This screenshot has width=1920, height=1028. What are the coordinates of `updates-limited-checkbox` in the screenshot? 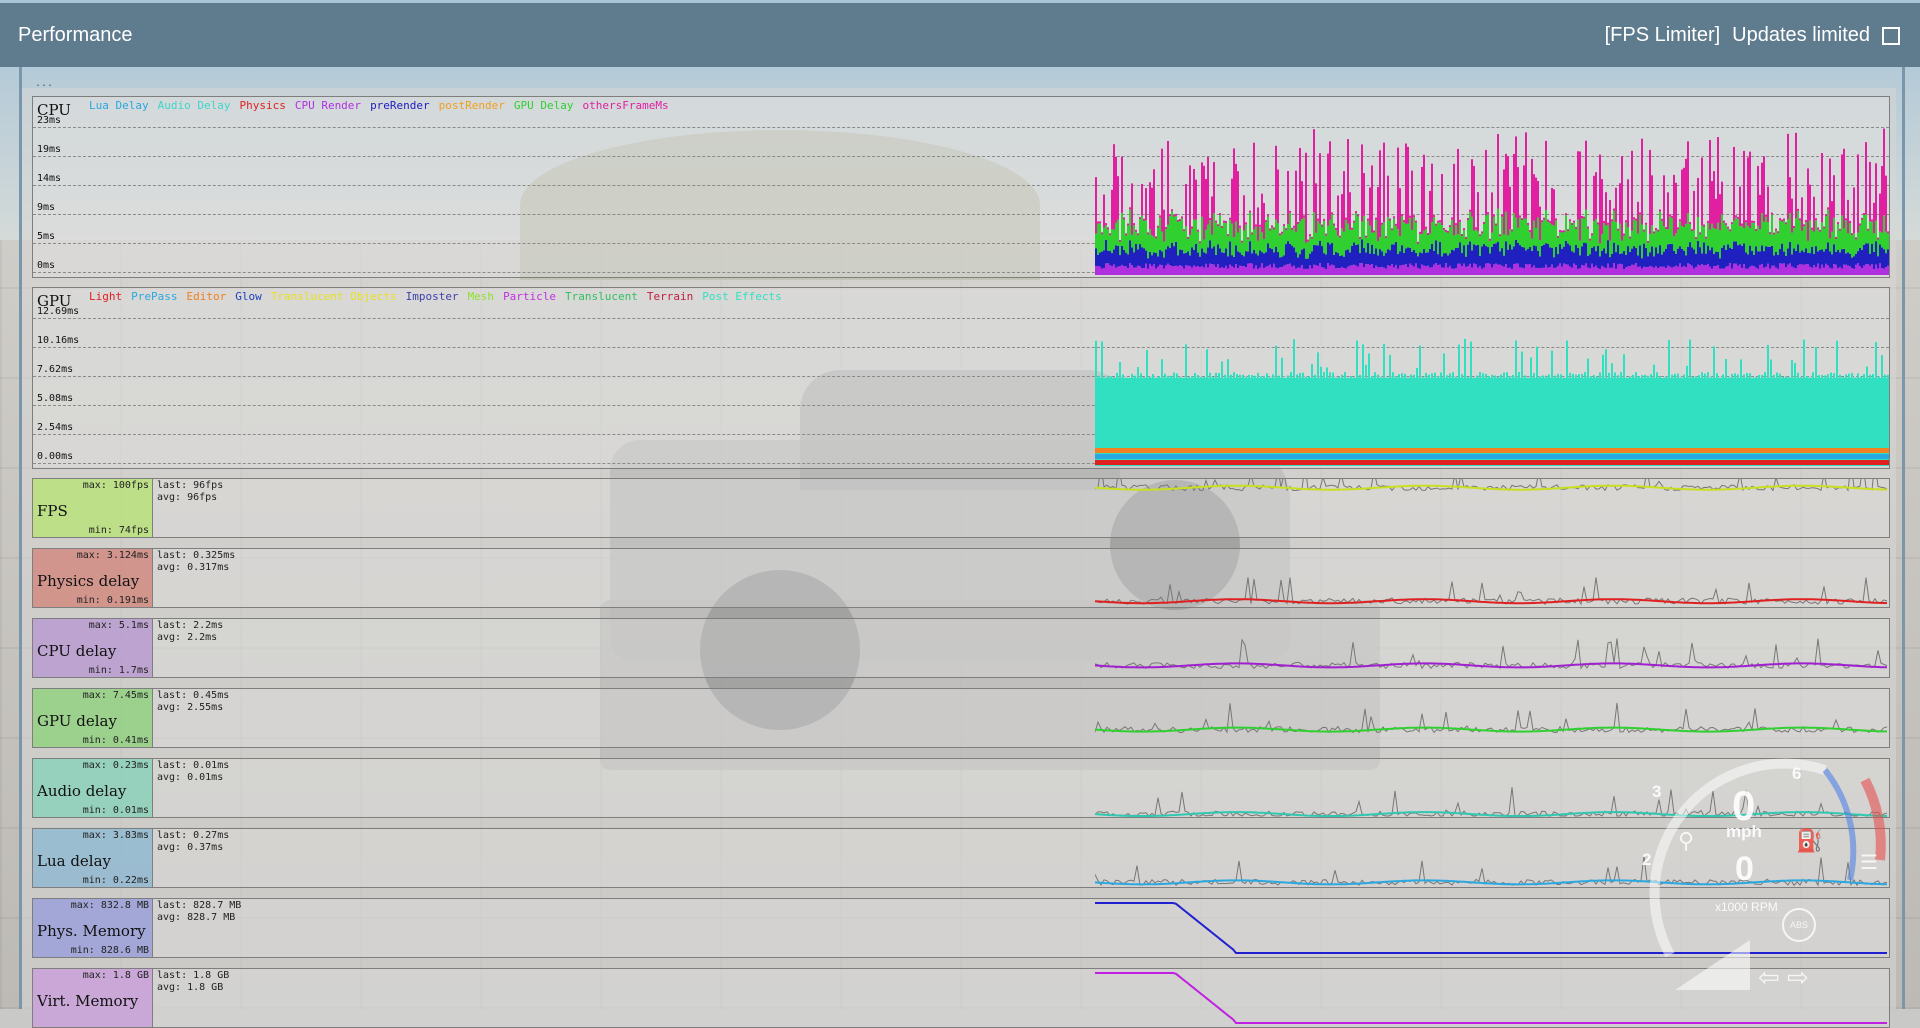 It's located at (1891, 36).